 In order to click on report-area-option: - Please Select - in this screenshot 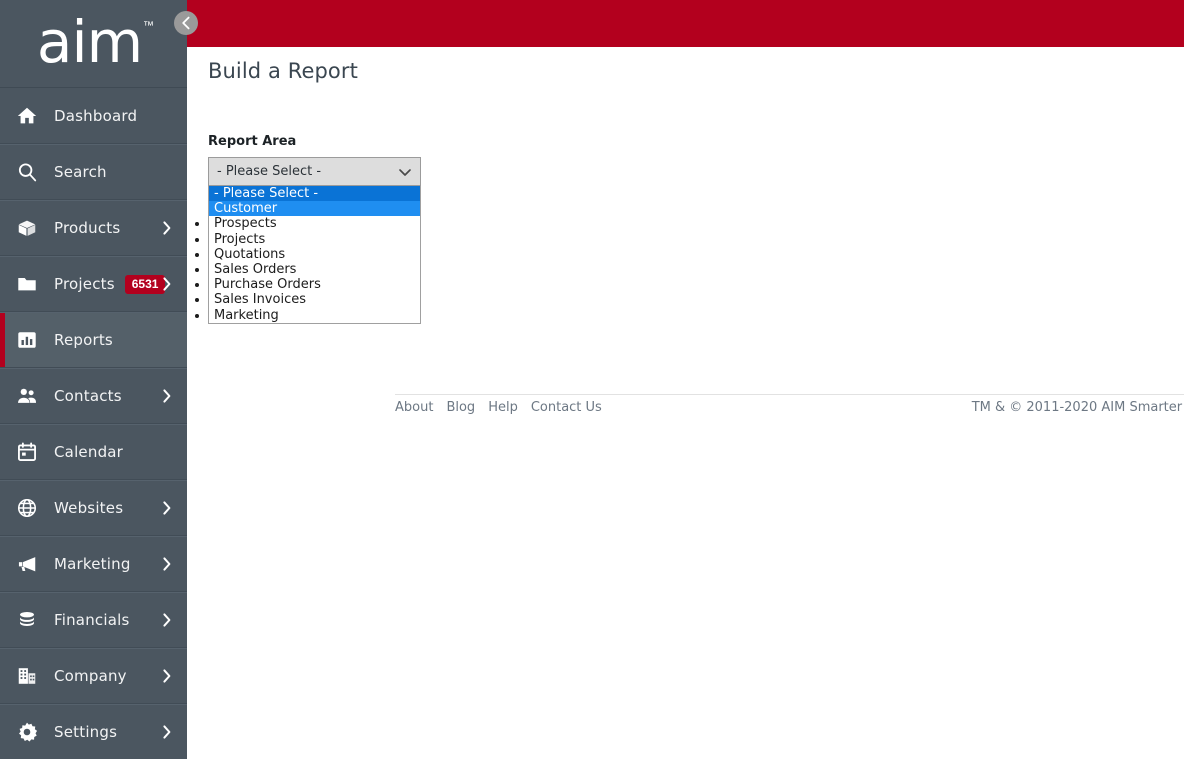, I will do `click(314, 194)`.